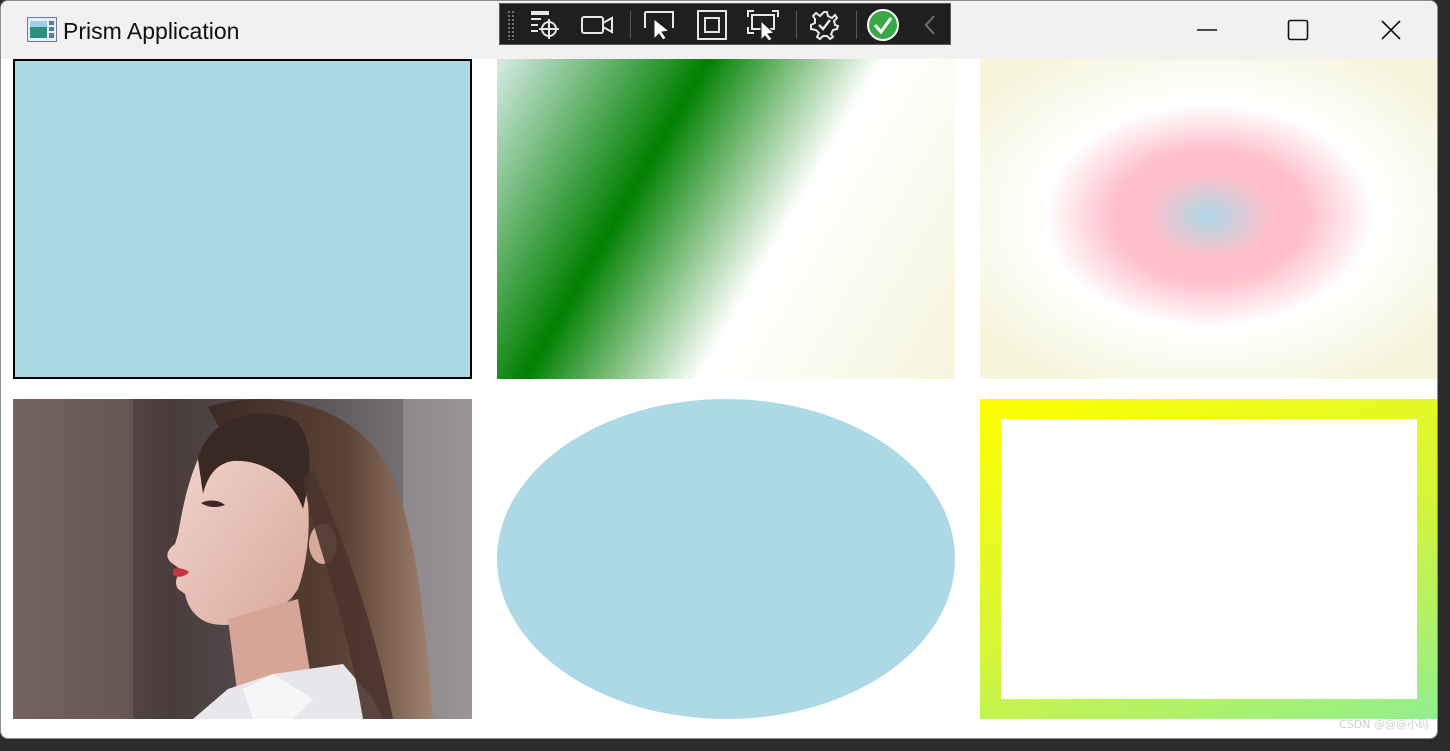  I want to click on select-element-button, so click(659, 25).